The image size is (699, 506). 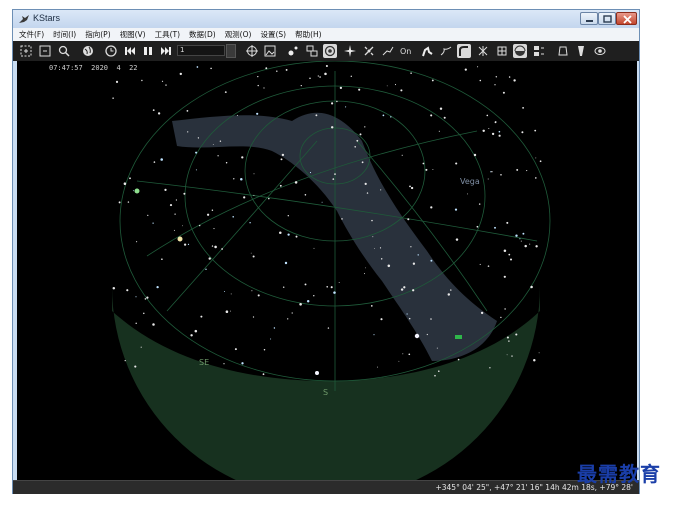 I want to click on ground-toggle-icon, so click(x=520, y=51).